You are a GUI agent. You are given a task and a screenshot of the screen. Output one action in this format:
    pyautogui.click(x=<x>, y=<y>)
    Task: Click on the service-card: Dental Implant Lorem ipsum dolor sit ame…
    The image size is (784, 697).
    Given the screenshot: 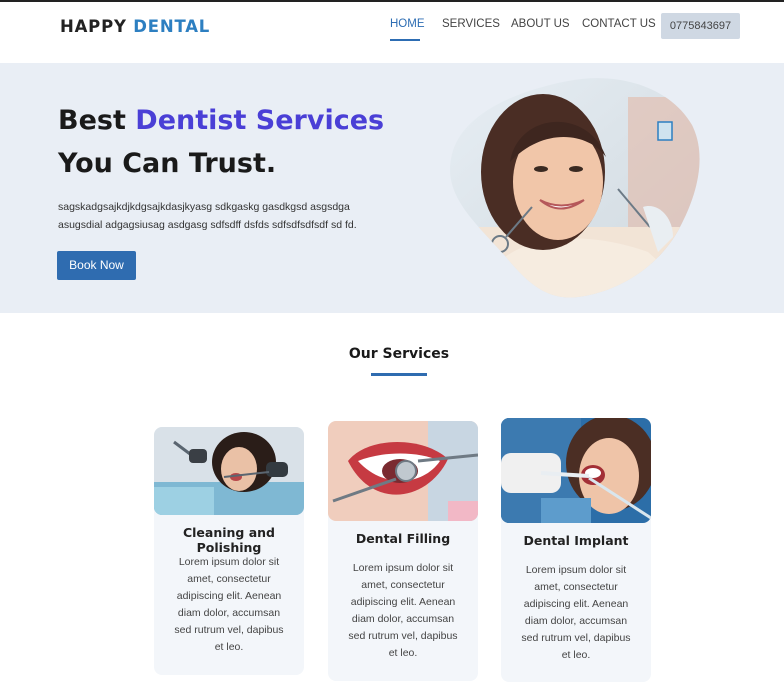 What is the action you would take?
    pyautogui.click(x=576, y=550)
    